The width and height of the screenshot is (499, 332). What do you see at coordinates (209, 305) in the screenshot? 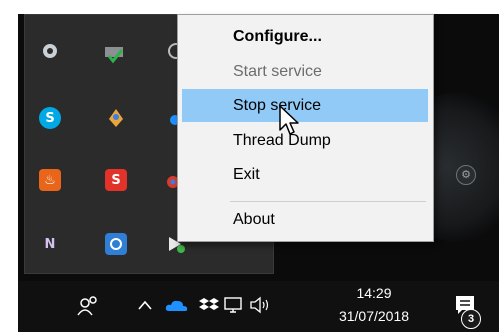
I see `dropbox-icon` at bounding box center [209, 305].